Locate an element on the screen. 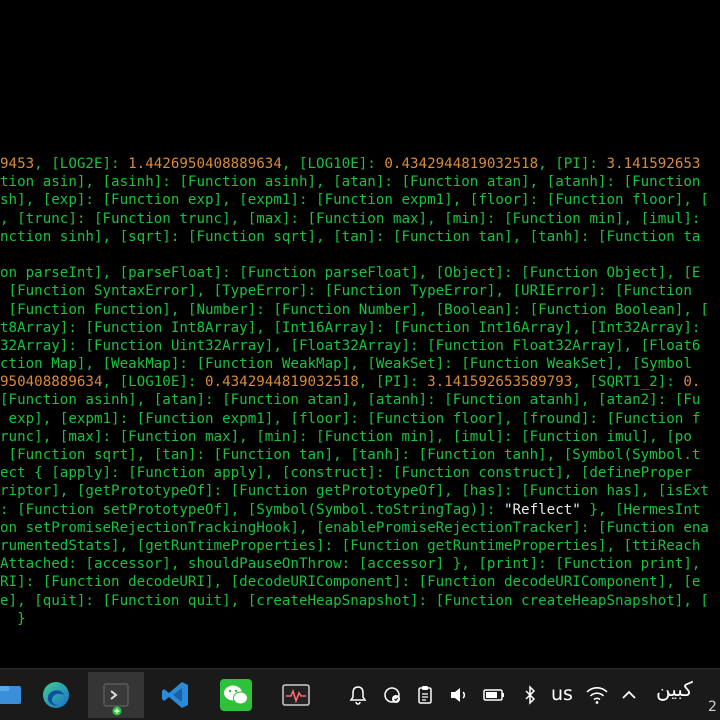  terminal-text-segment: } is located at coordinates (13, 618).